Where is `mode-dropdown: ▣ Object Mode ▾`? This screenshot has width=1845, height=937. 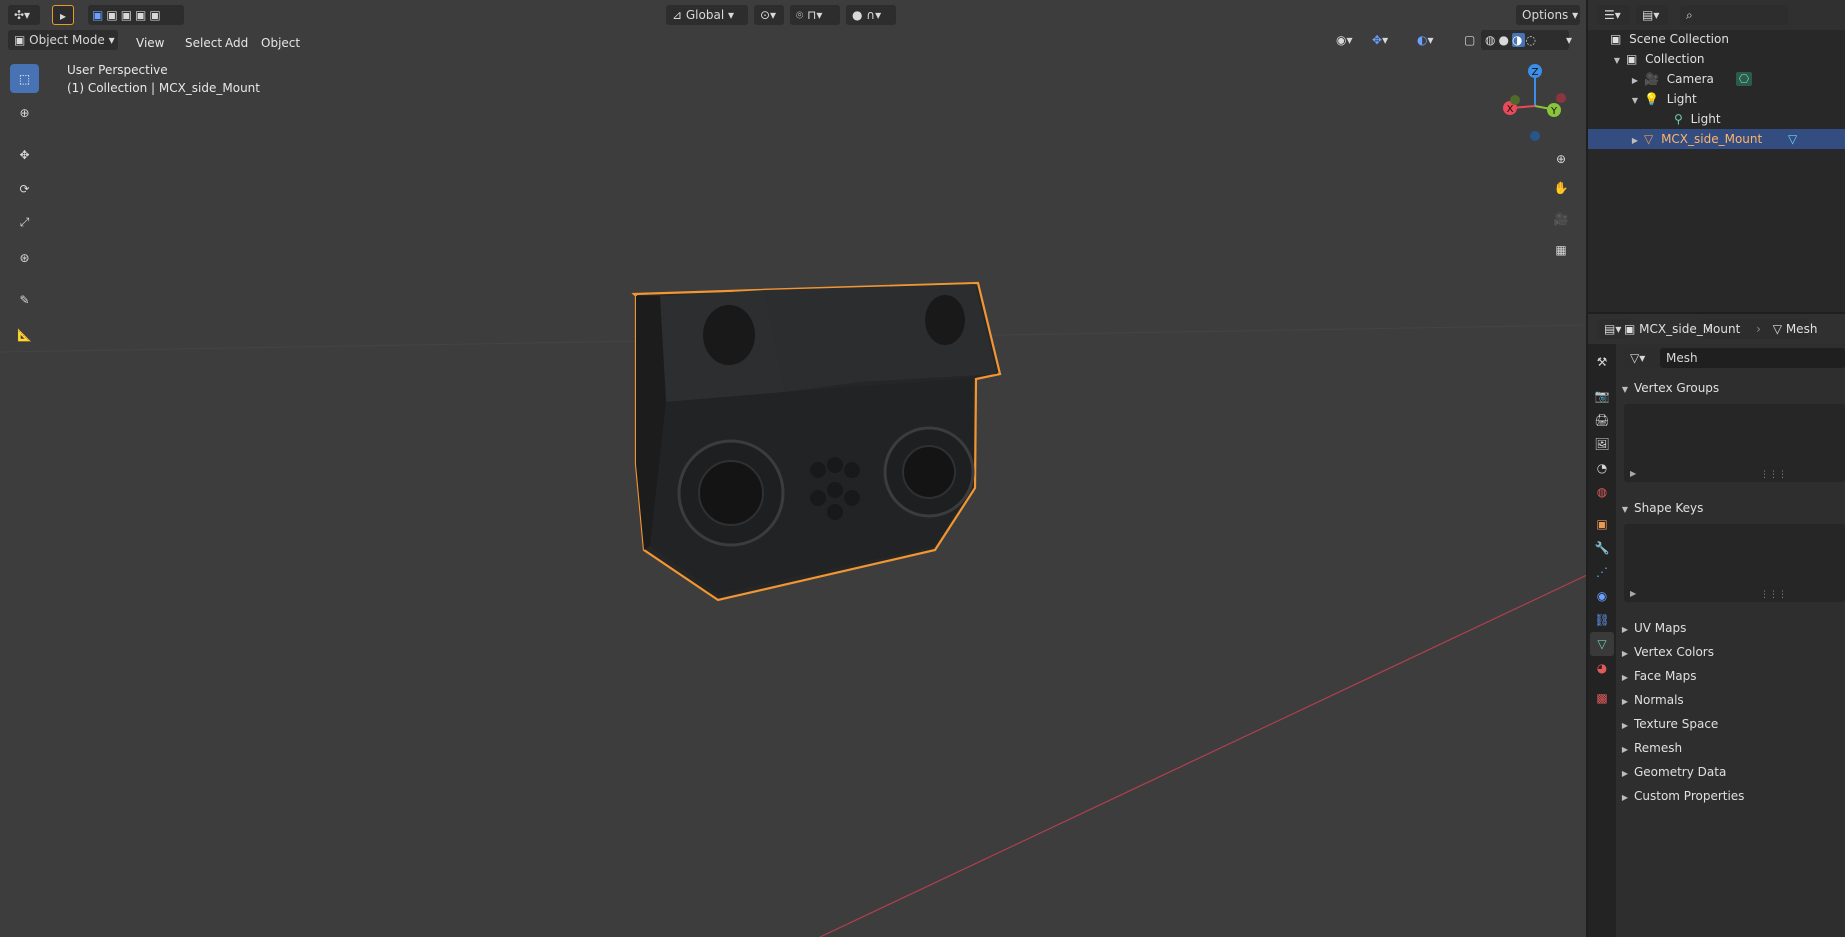
mode-dropdown: ▣ Object Mode ▾ is located at coordinates (63, 40).